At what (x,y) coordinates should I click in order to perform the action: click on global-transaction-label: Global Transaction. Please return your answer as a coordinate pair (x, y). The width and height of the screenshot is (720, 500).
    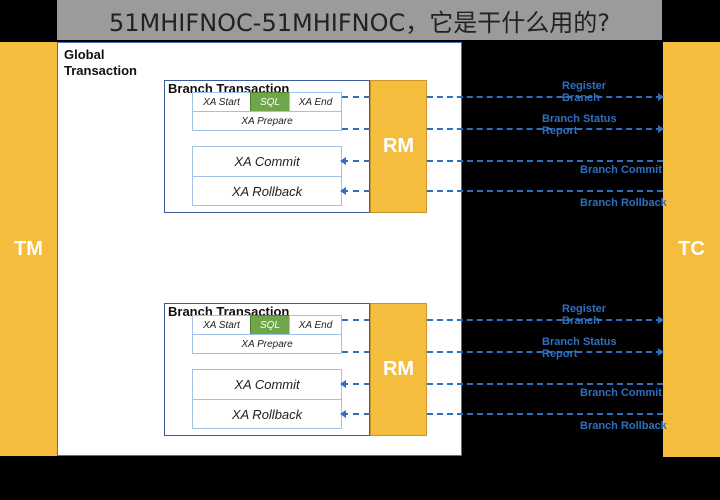
    Looking at the image, I should click on (100, 62).